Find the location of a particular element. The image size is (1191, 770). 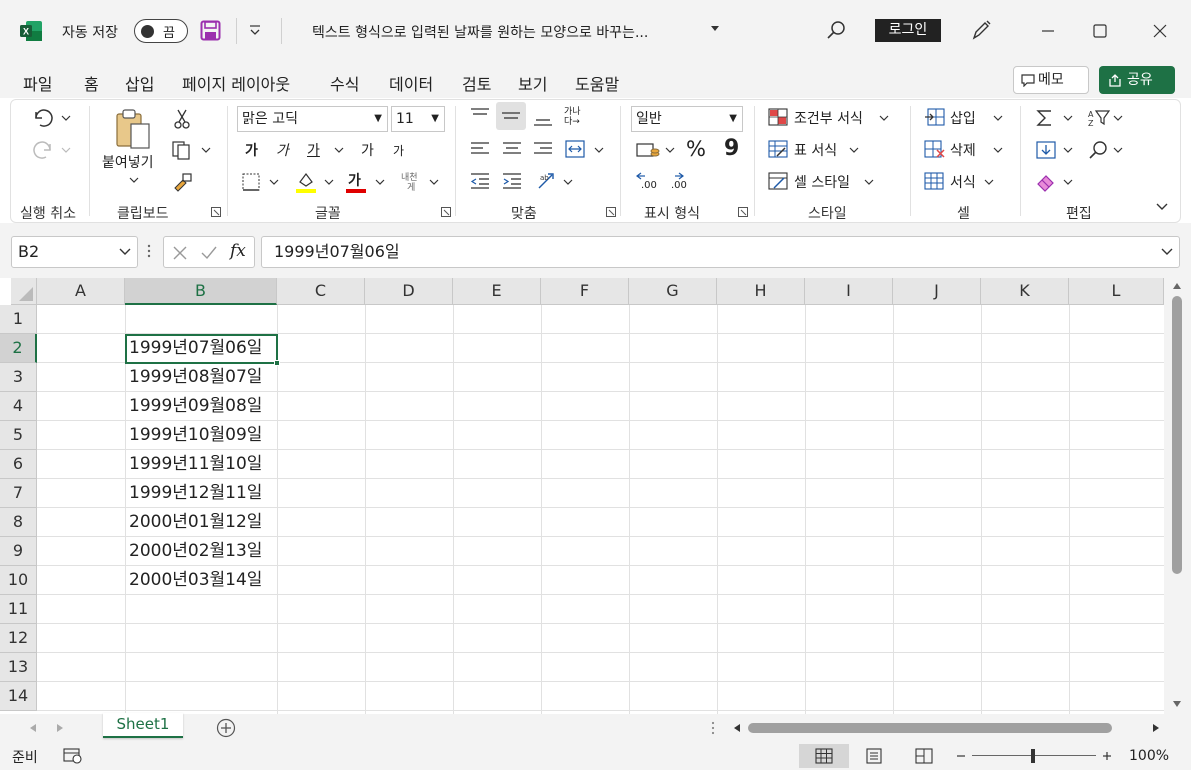

row-header-1: 1 is located at coordinates (18, 319).